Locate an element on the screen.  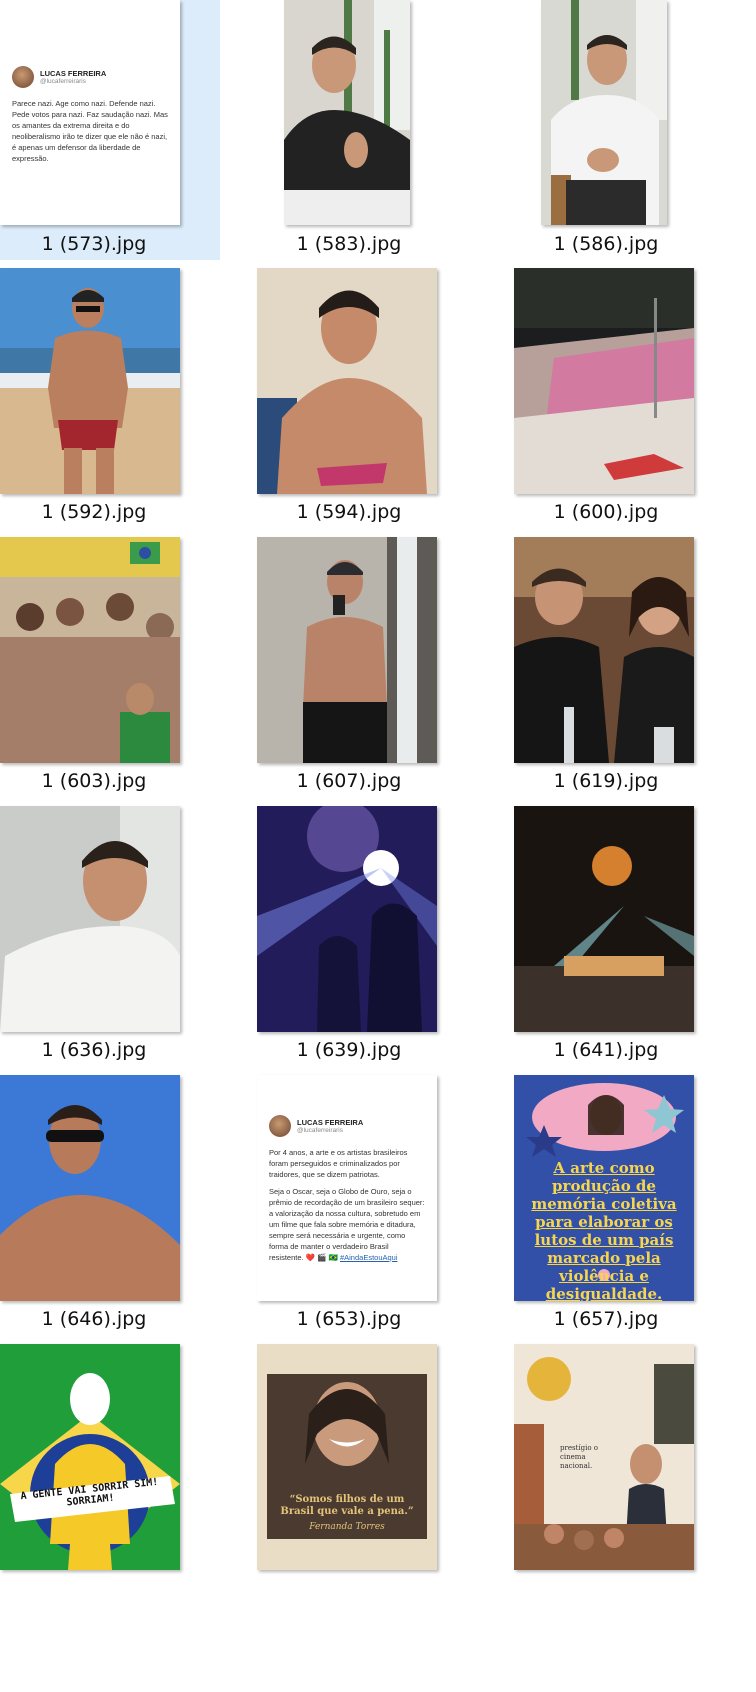
file-item-594: 1 (594).jpg is located at coordinates (367, 398).